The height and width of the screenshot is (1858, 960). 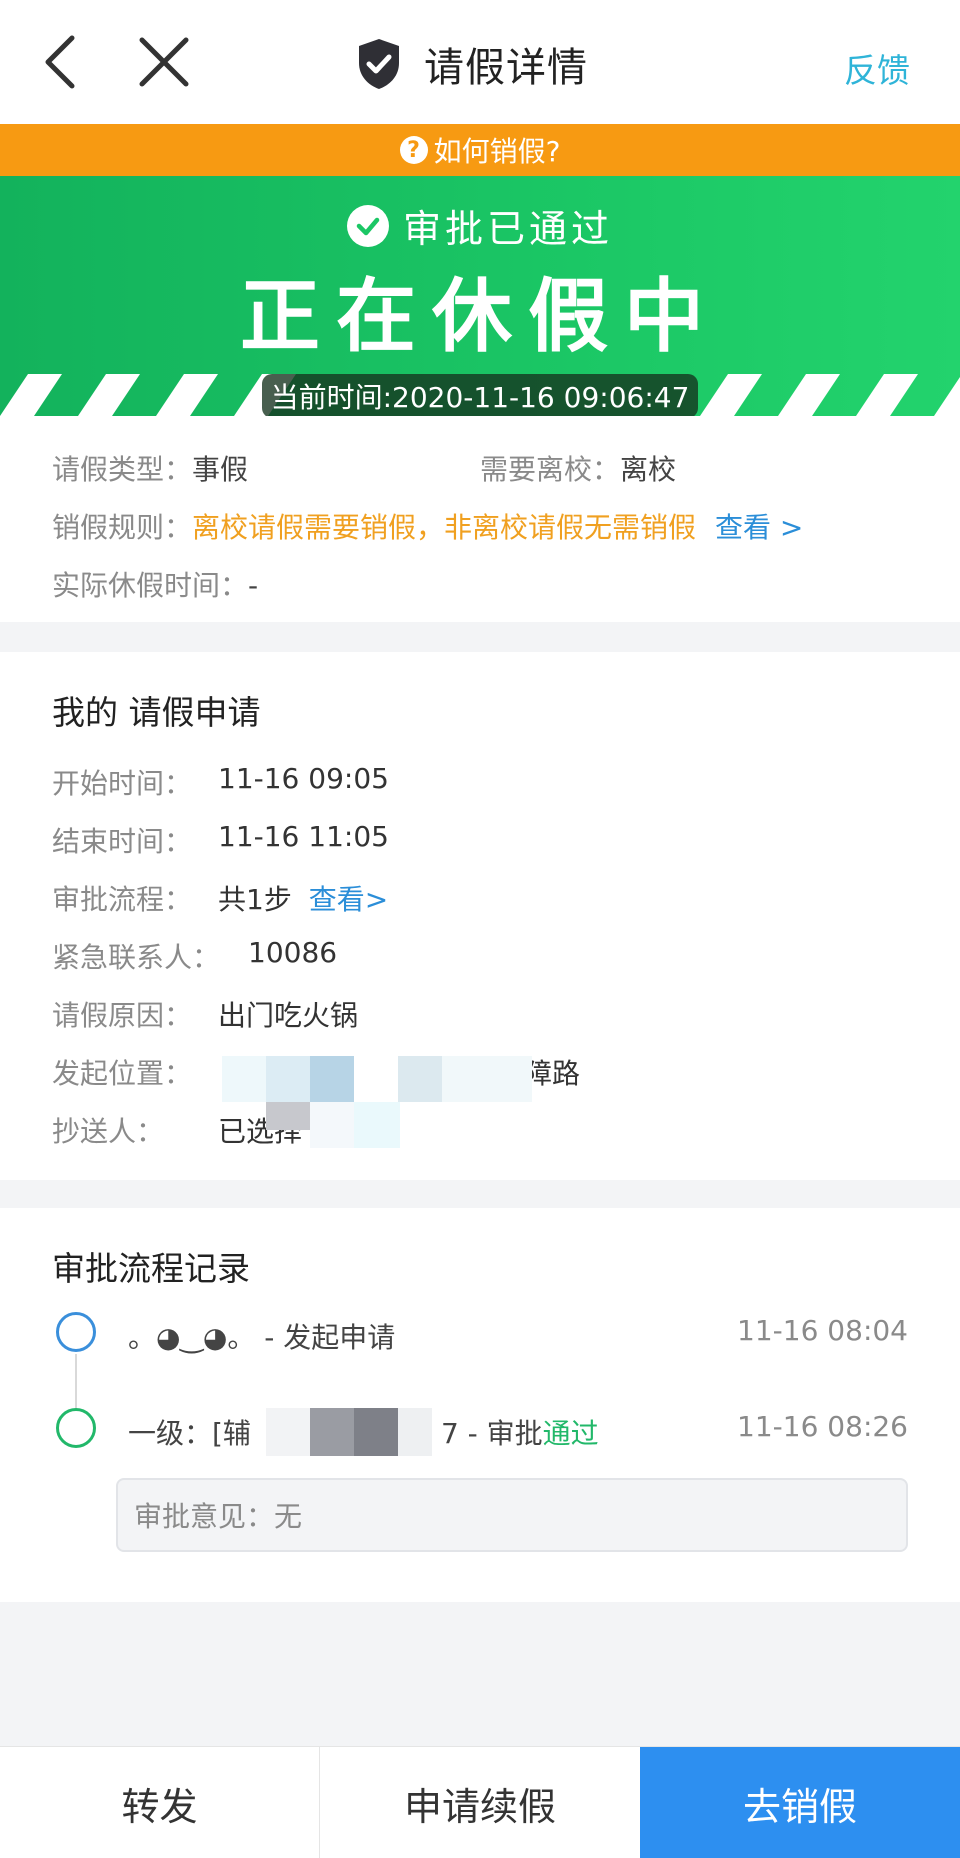 I want to click on emergency-contact-row: 紧急联系人： 10086, so click(x=194, y=956).